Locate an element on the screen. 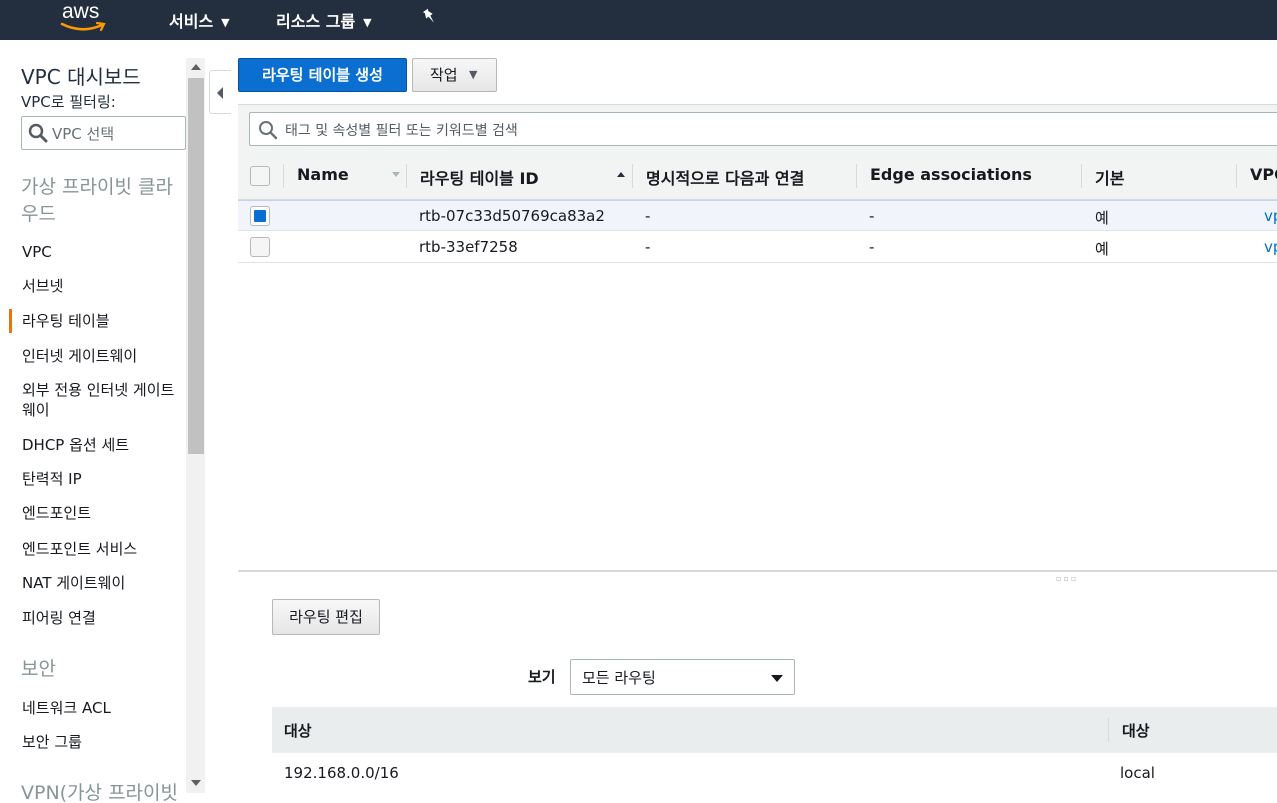 The width and height of the screenshot is (1277, 803). cell-target: local is located at coordinates (1137, 773).